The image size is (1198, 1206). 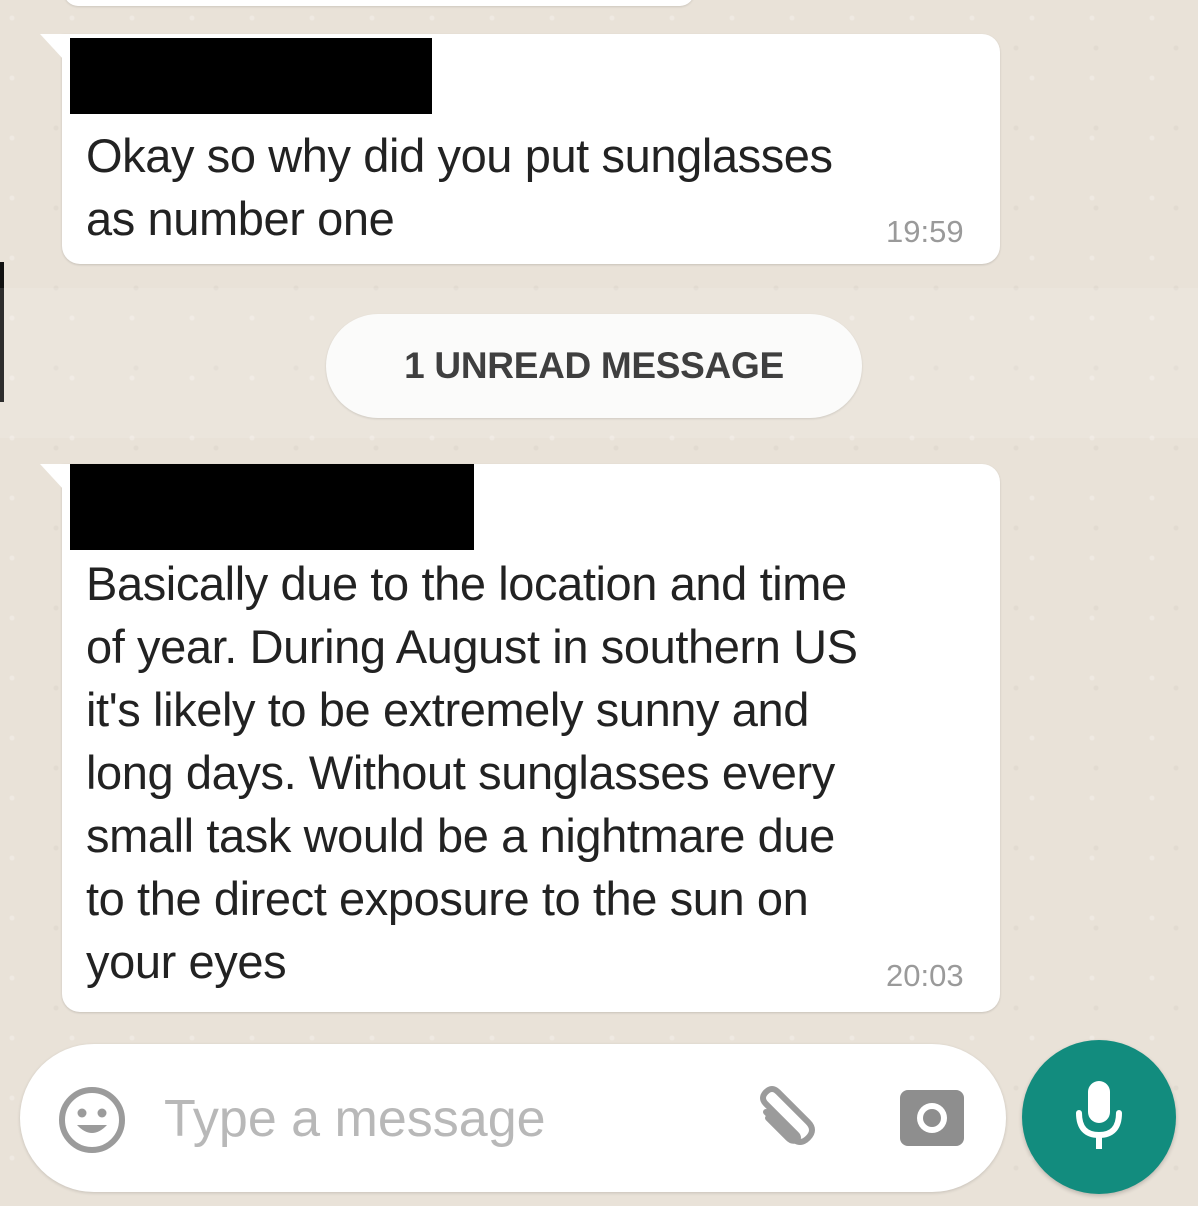 I want to click on paperclip-icon, so click(x=786, y=1120).